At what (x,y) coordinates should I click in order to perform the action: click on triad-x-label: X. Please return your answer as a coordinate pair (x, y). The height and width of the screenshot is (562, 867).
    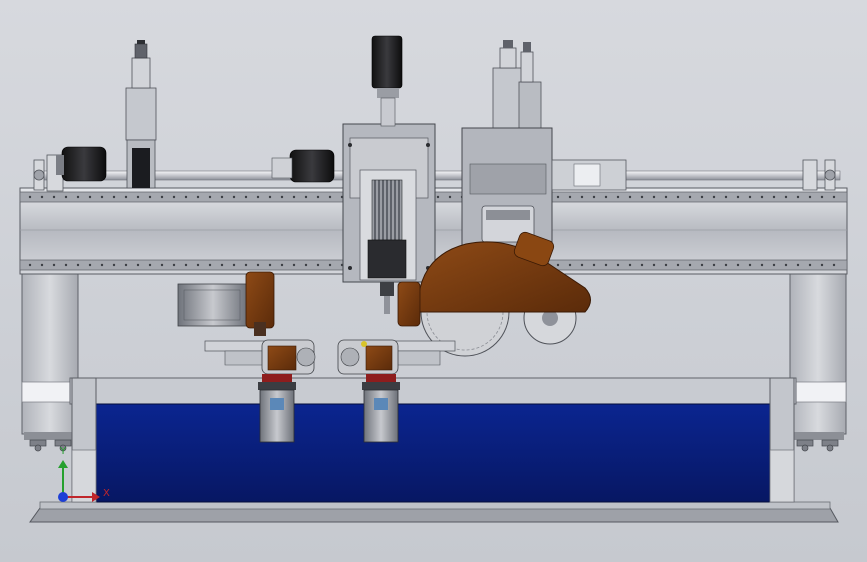
    Looking at the image, I should click on (106, 493).